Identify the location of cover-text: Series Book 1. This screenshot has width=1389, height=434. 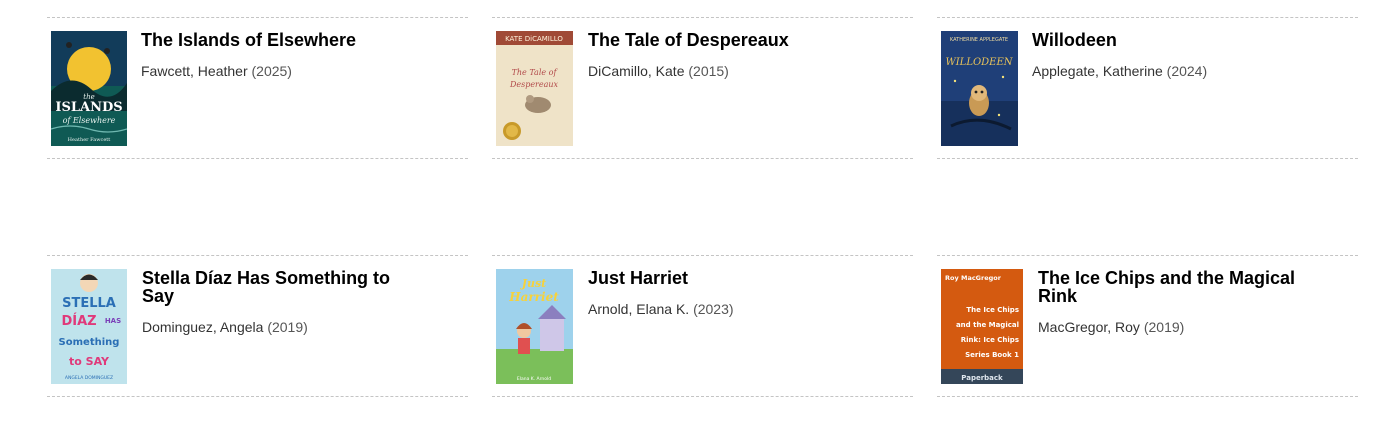
(992, 355).